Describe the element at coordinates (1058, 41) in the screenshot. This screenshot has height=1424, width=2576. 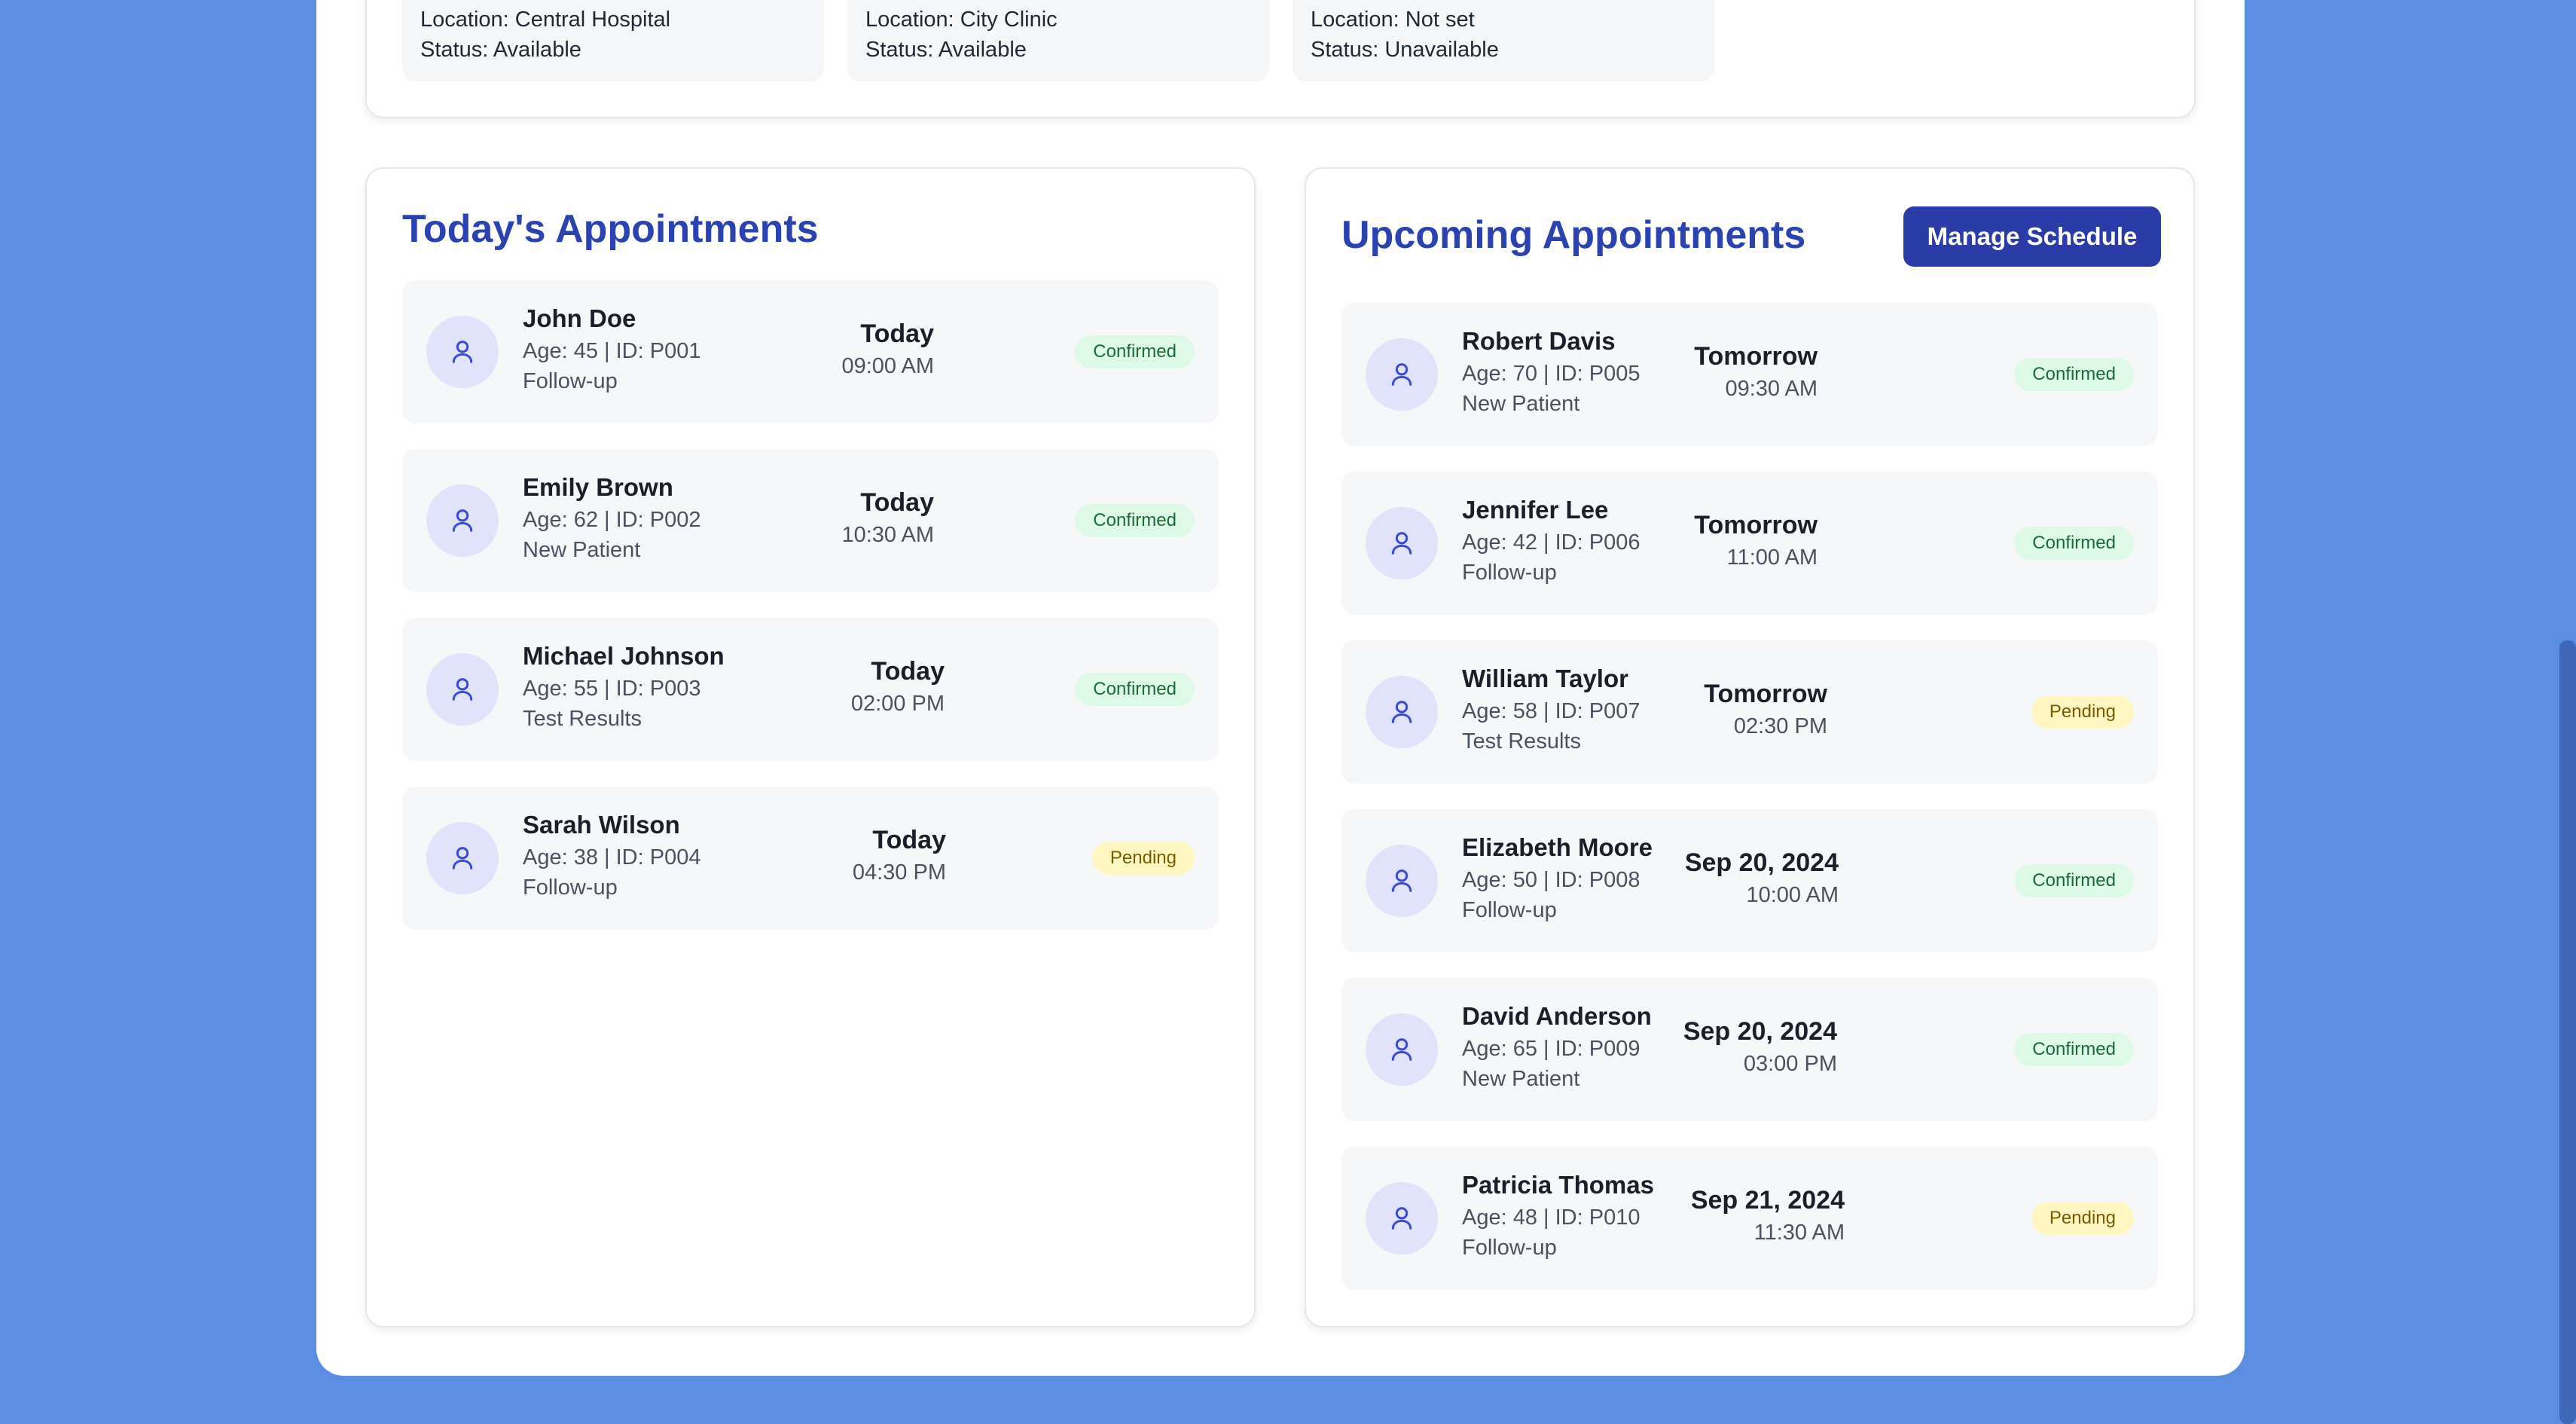
I see `location-box: Location: City Clinic Status: Available` at that location.